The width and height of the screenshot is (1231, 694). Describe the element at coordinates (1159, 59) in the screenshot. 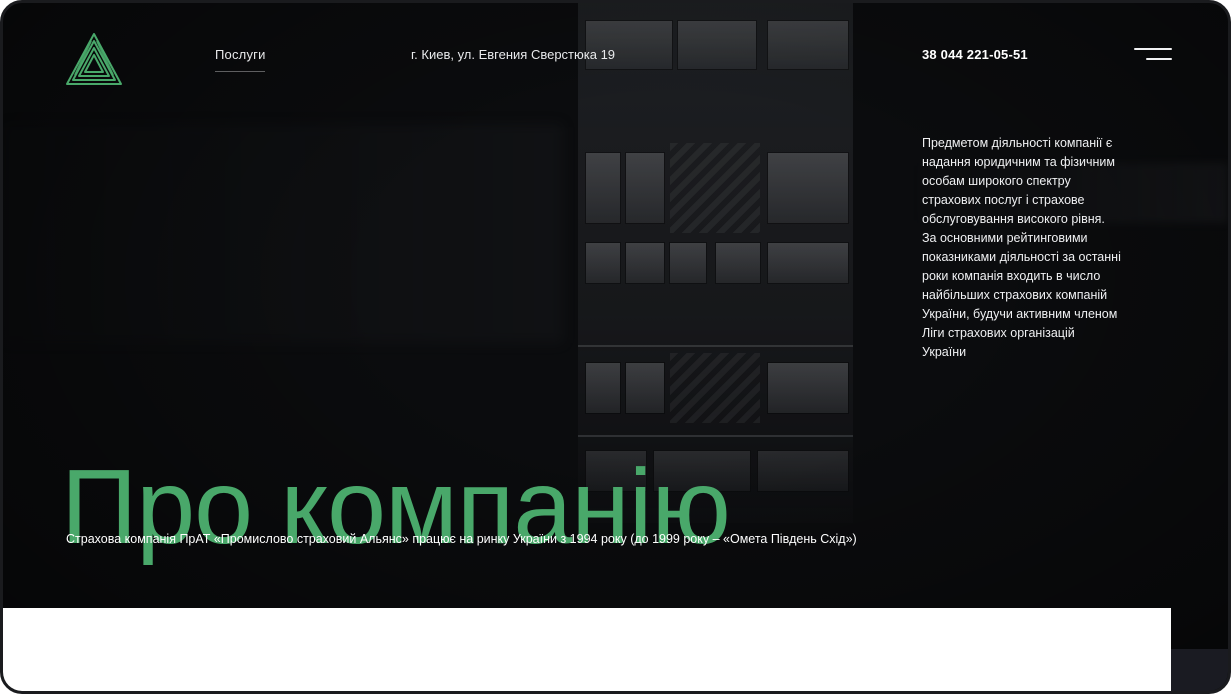

I see `menu-line-bottom` at that location.